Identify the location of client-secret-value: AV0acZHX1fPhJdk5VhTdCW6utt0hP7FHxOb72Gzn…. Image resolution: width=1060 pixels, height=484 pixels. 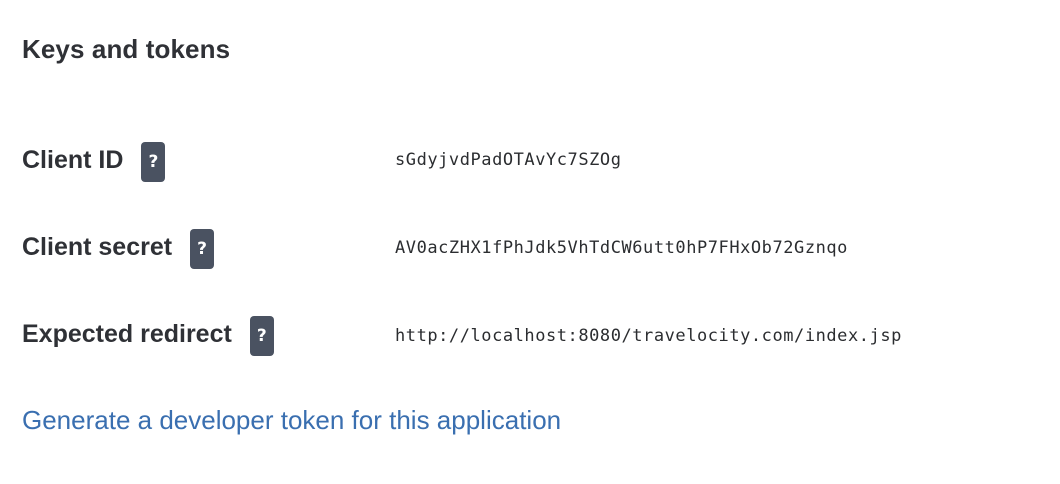
(621, 248).